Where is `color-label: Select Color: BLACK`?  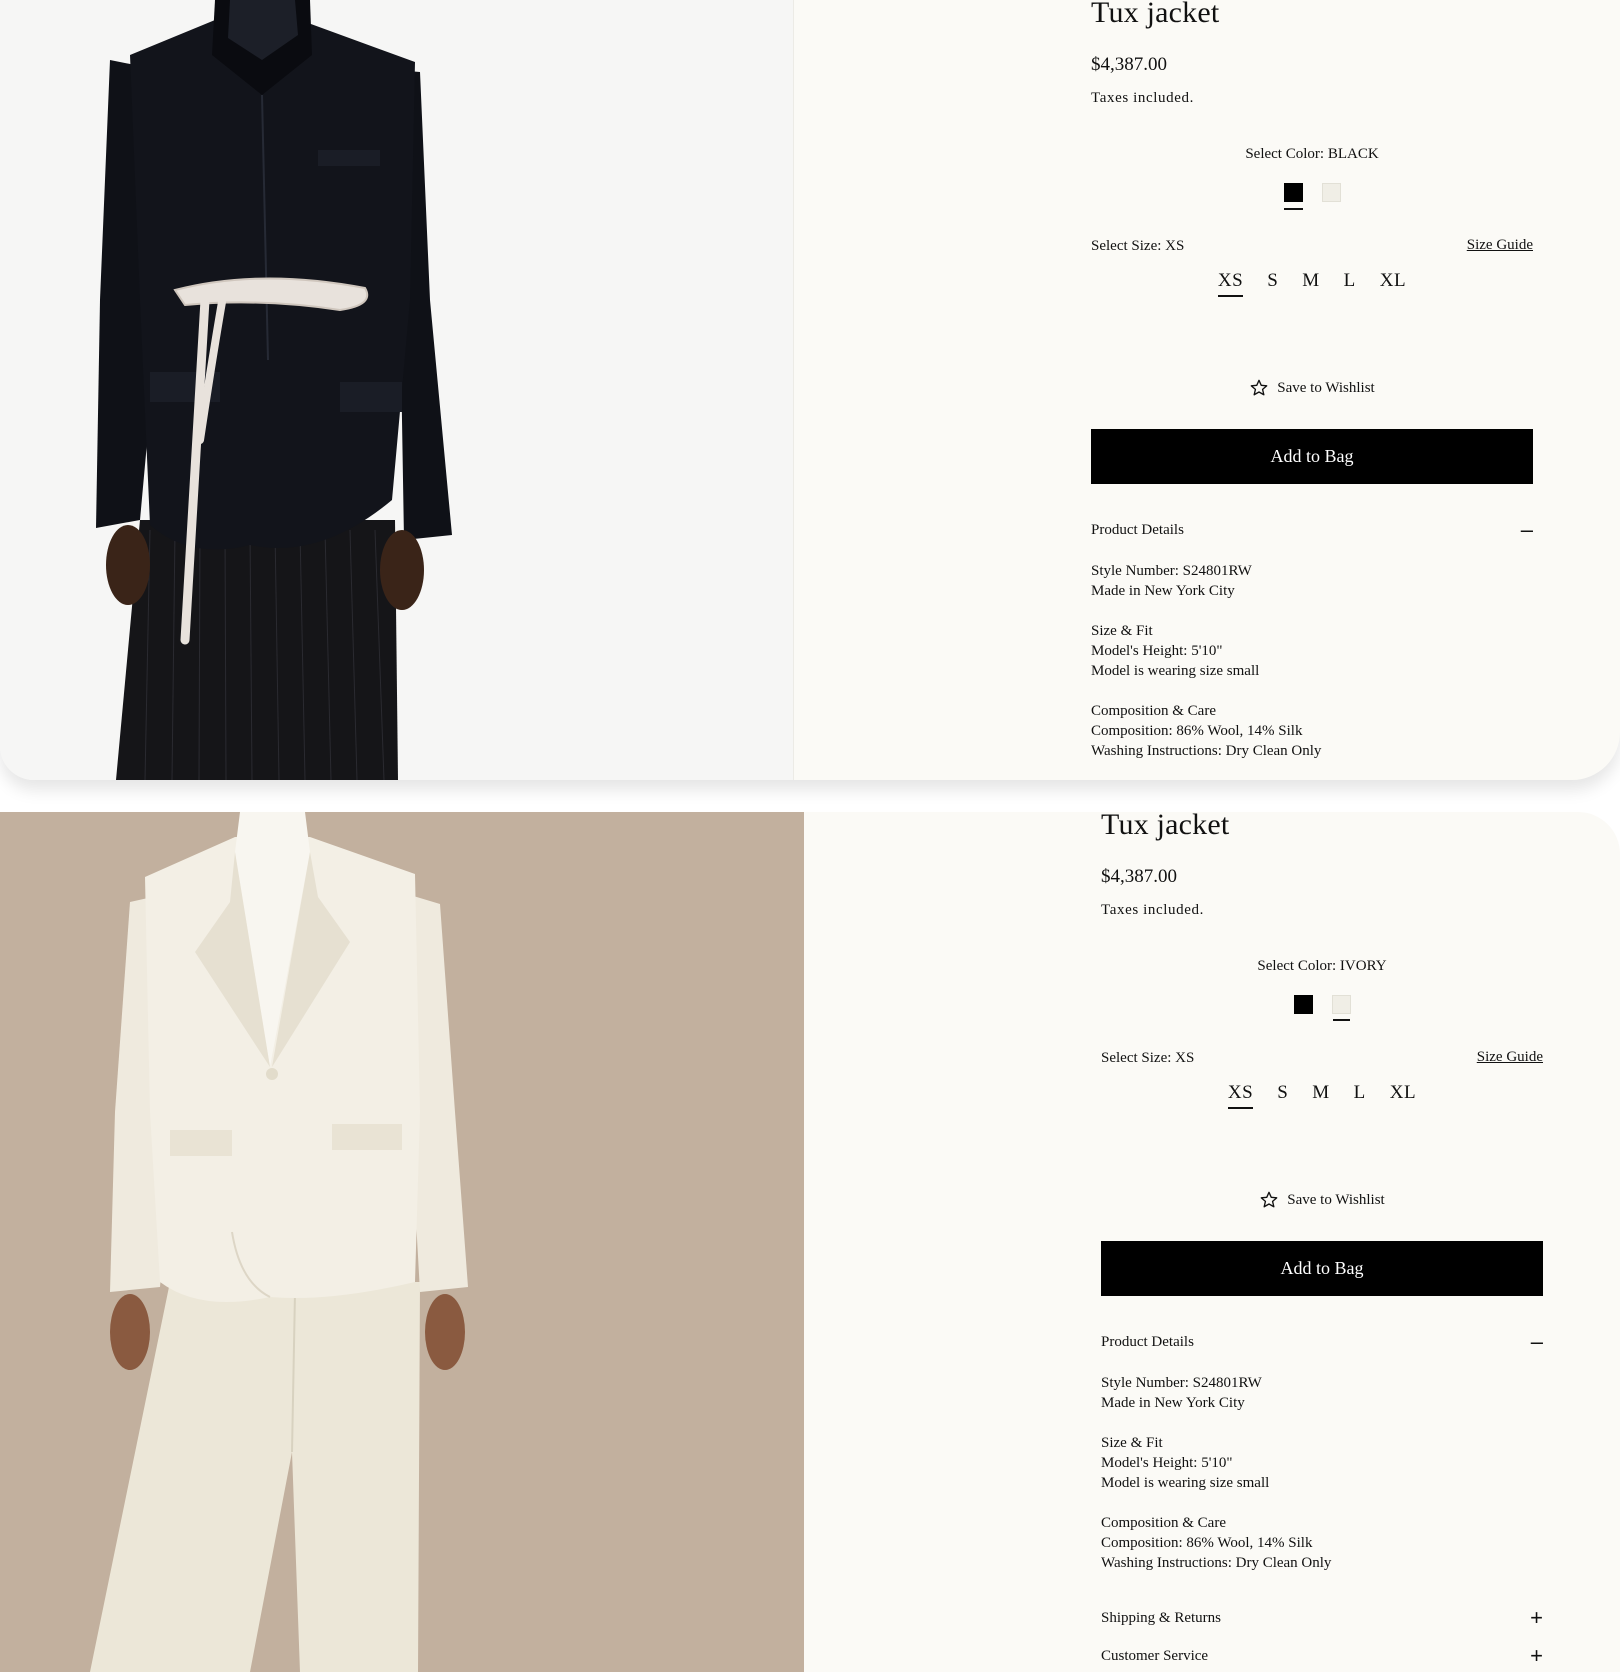
color-label: Select Color: BLACK is located at coordinates (1312, 154).